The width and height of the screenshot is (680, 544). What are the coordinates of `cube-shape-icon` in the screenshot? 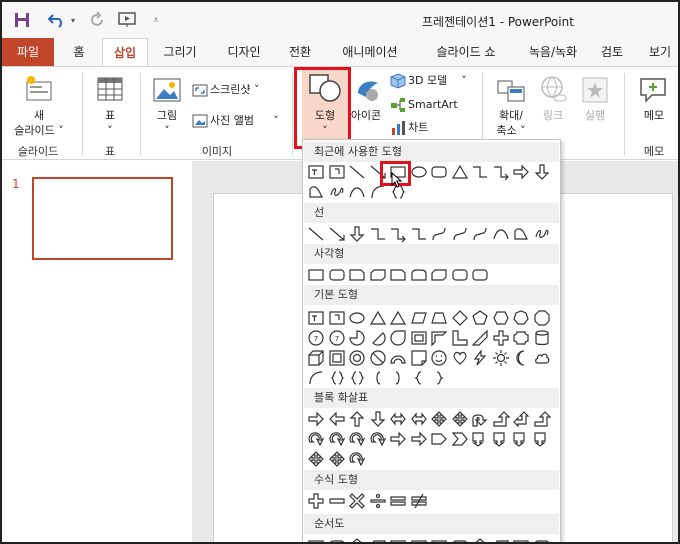 It's located at (316, 358).